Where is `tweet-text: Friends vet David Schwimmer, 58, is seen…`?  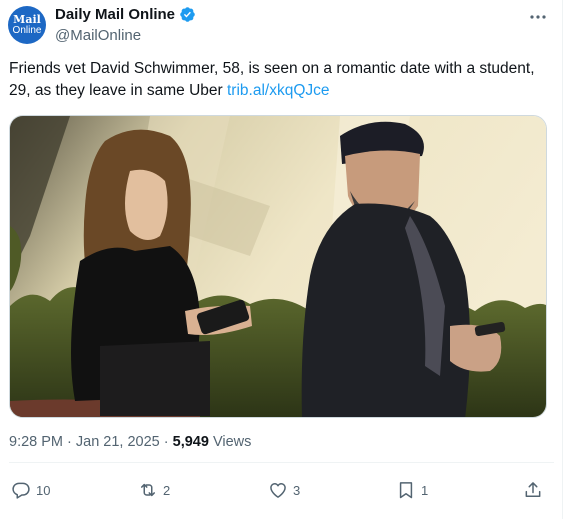
tweet-text: Friends vet David Schwimmer, 58, is seen… is located at coordinates (279, 80).